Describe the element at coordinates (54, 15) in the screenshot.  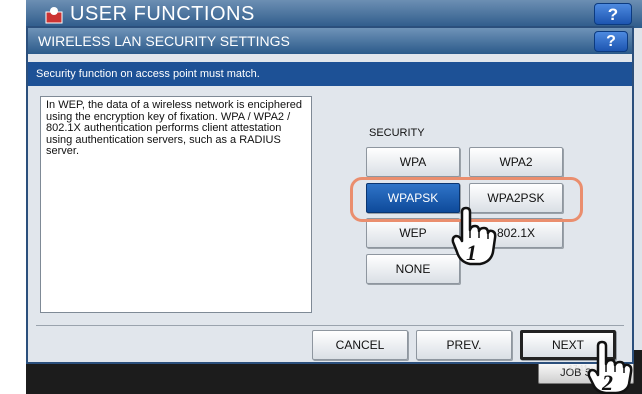
I see `user-functions-icon` at that location.